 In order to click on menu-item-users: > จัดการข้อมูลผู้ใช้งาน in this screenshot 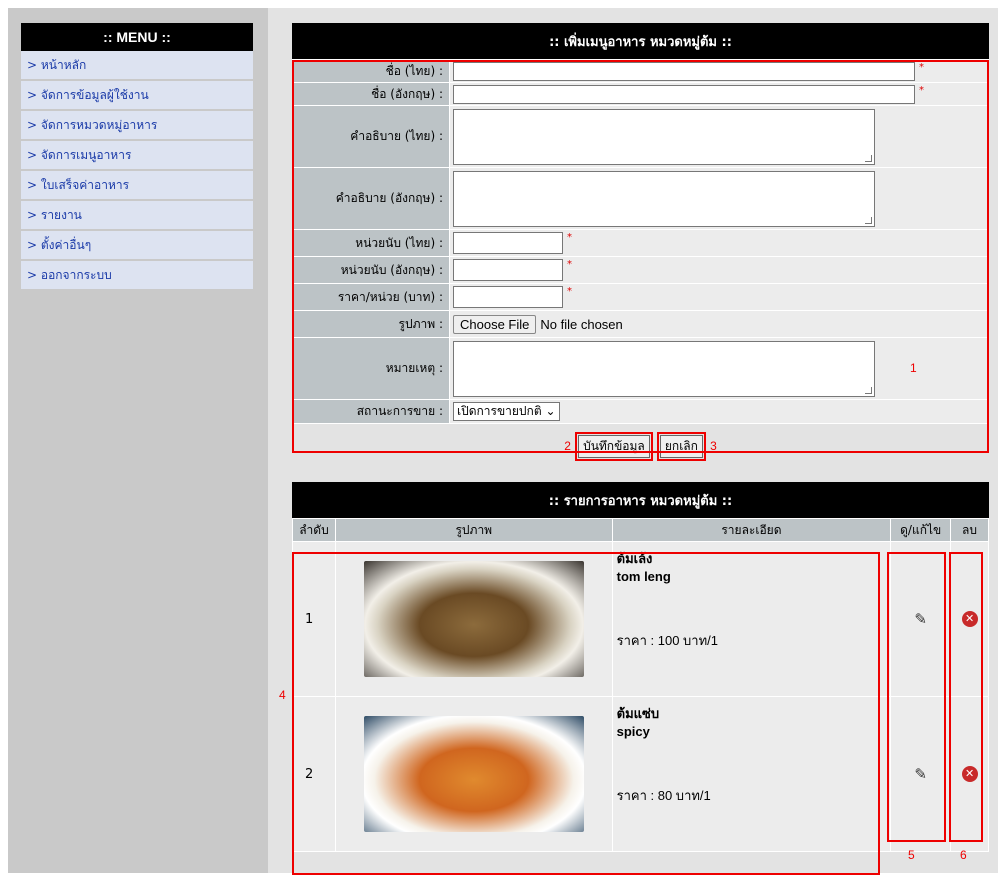, I will do `click(137, 96)`.